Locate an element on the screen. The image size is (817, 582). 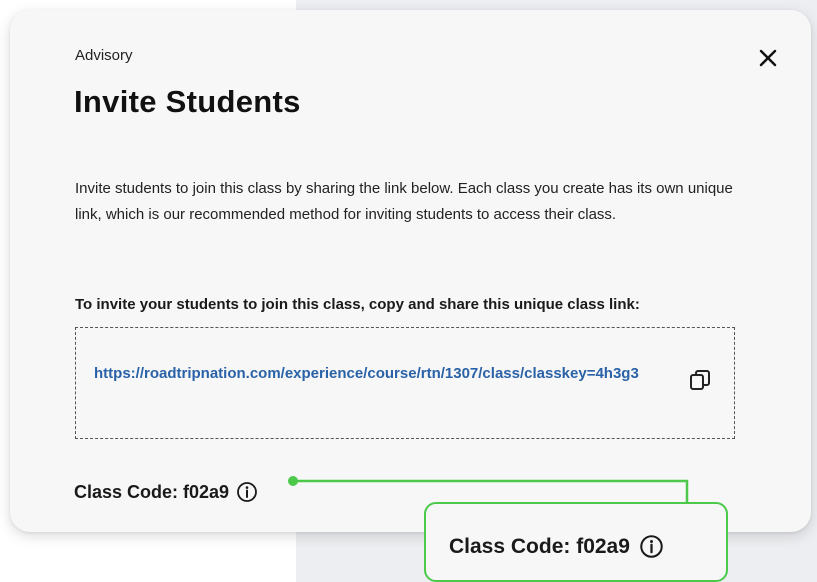
callout-class-code-text: Class Code: f02a9 is located at coordinates (539, 546).